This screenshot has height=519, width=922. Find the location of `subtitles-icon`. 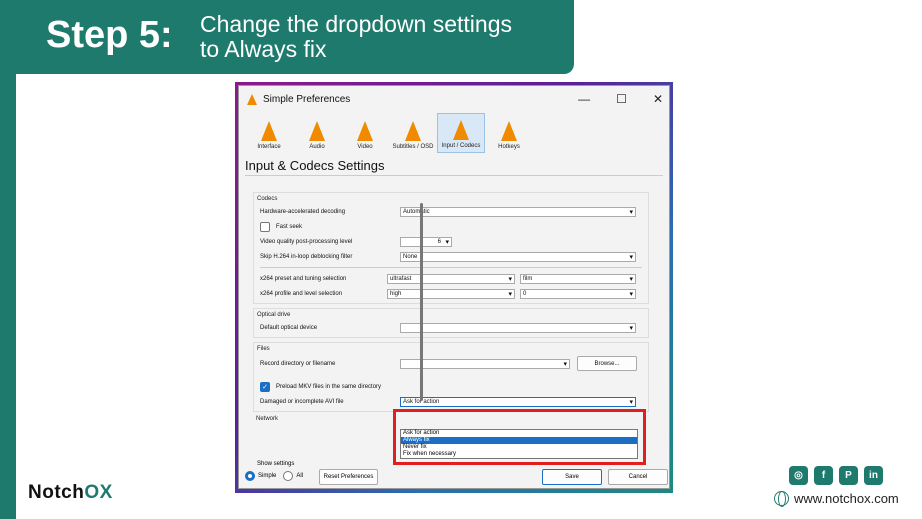

subtitles-icon is located at coordinates (413, 131).